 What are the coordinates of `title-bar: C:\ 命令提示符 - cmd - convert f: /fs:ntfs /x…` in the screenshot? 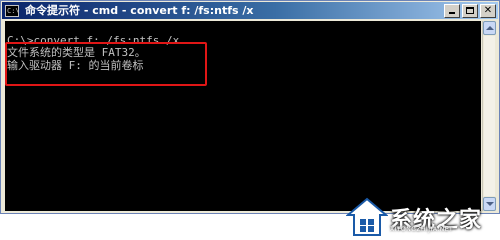 It's located at (250, 10).